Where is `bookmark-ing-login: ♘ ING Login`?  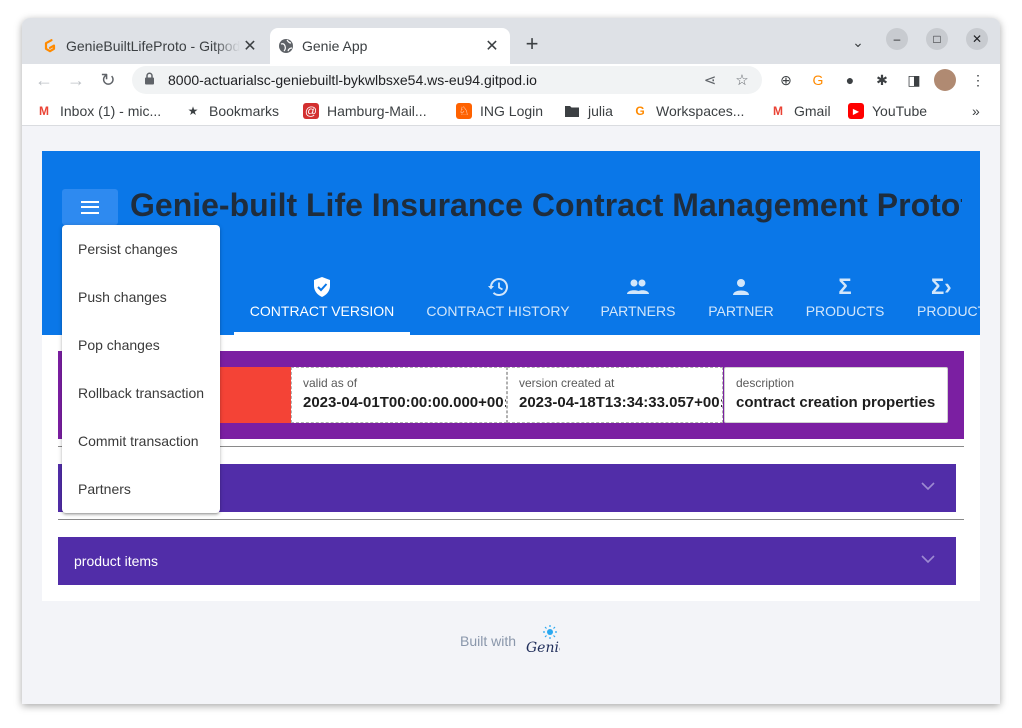 bookmark-ing-login: ♘ ING Login is located at coordinates (499, 111).